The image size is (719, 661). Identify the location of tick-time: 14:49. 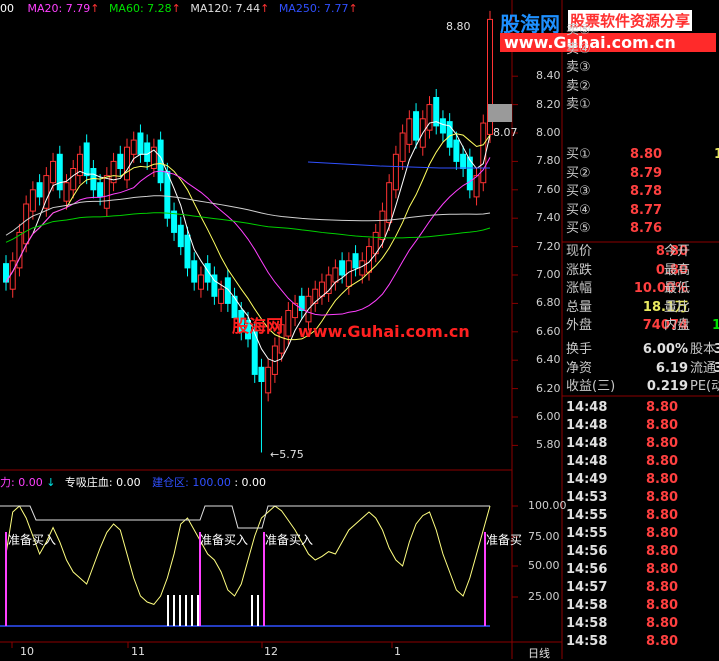
(587, 479).